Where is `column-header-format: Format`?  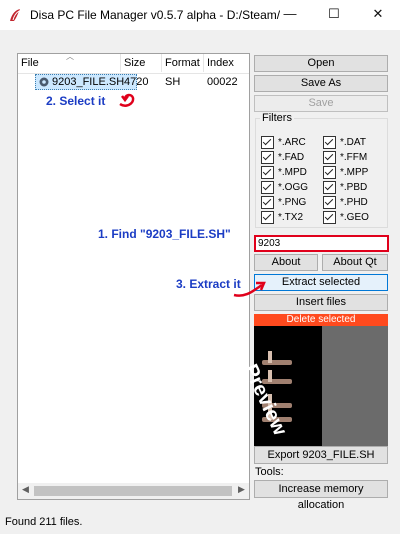 column-header-format: Format is located at coordinates (182, 63).